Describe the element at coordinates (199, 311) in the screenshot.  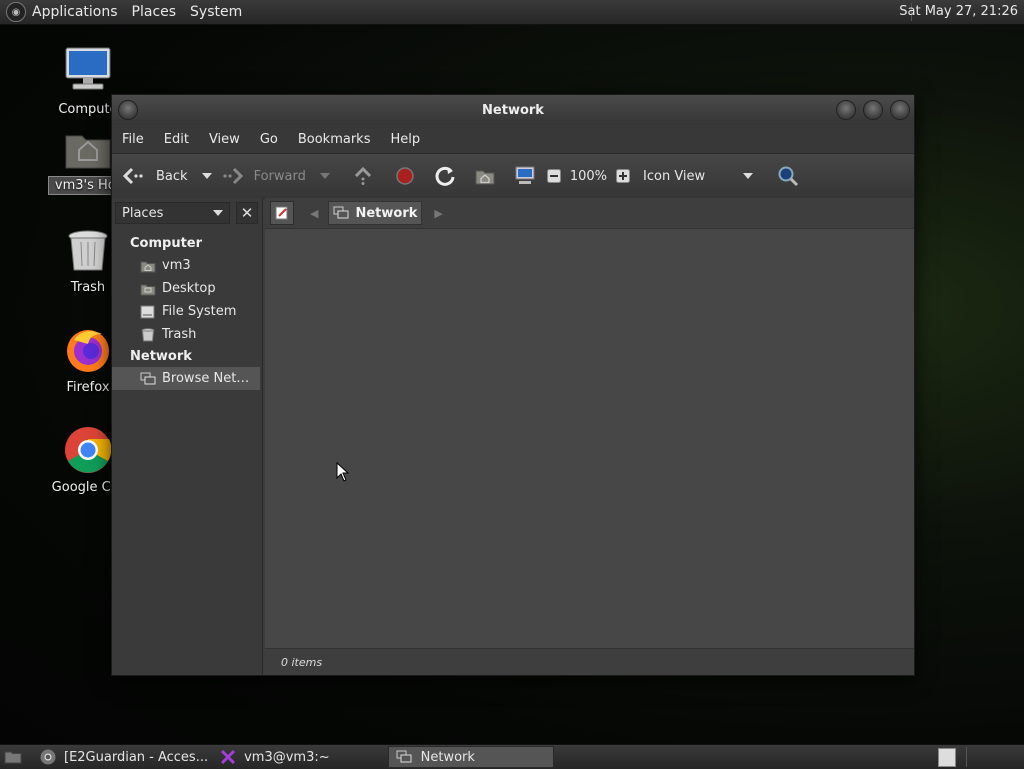
I see `sidebar-item-label: File System` at that location.